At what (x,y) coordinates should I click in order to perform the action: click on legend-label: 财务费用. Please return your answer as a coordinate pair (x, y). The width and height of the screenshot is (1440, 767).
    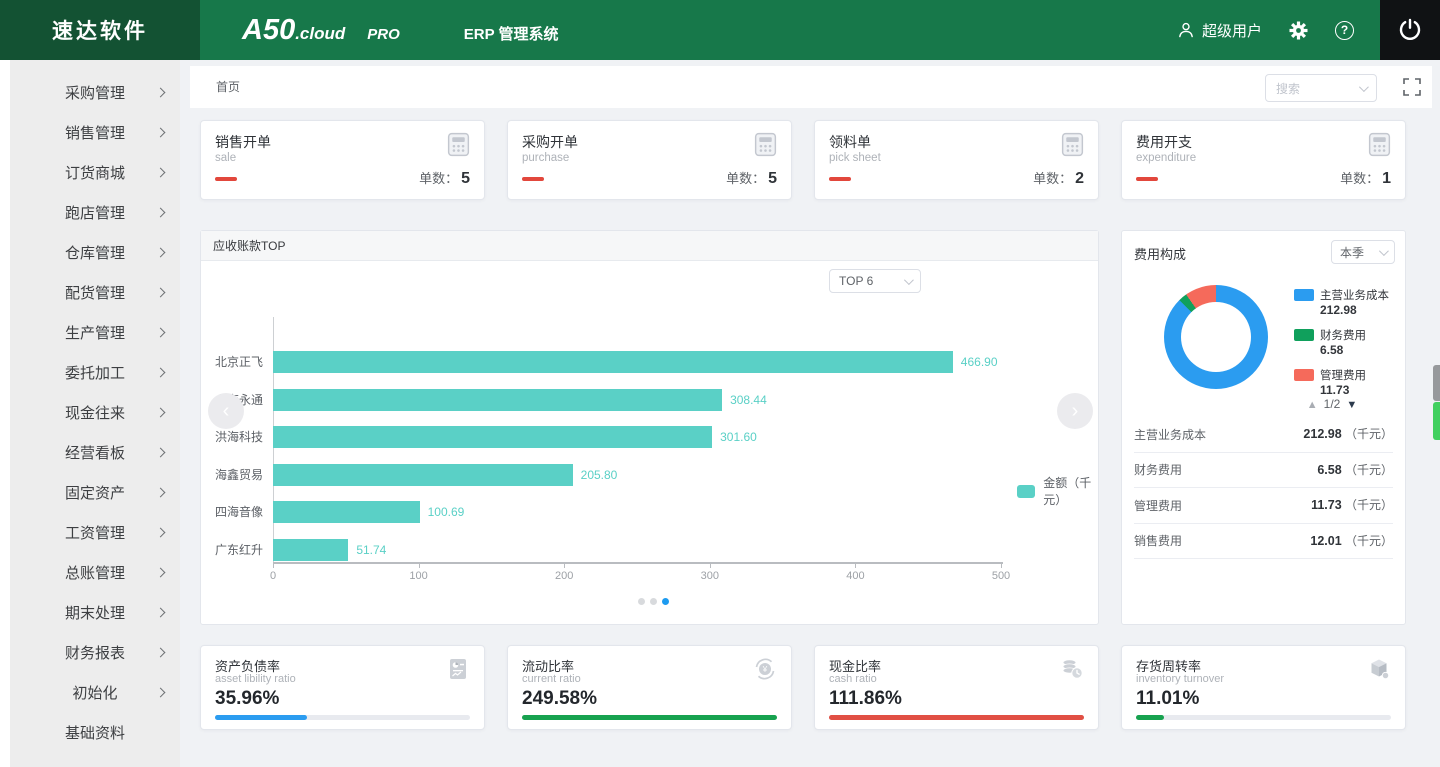
    Looking at the image, I should click on (1343, 336).